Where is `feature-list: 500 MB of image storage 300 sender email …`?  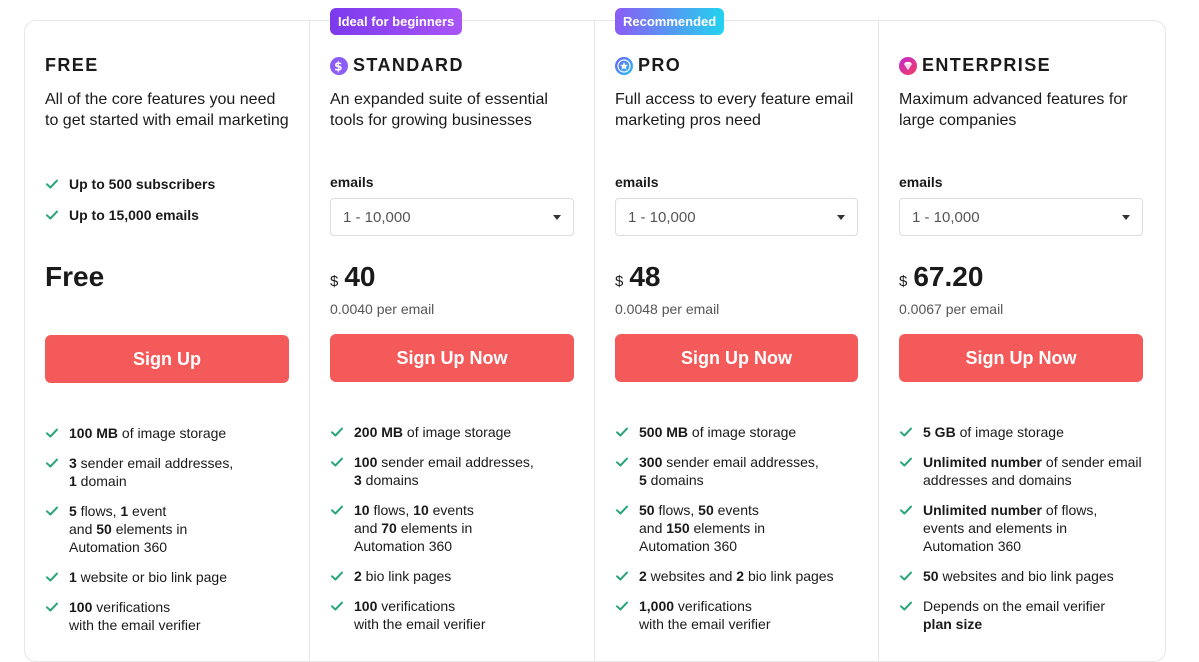
feature-list: 500 MB of image storage 300 sender email … is located at coordinates (736, 534).